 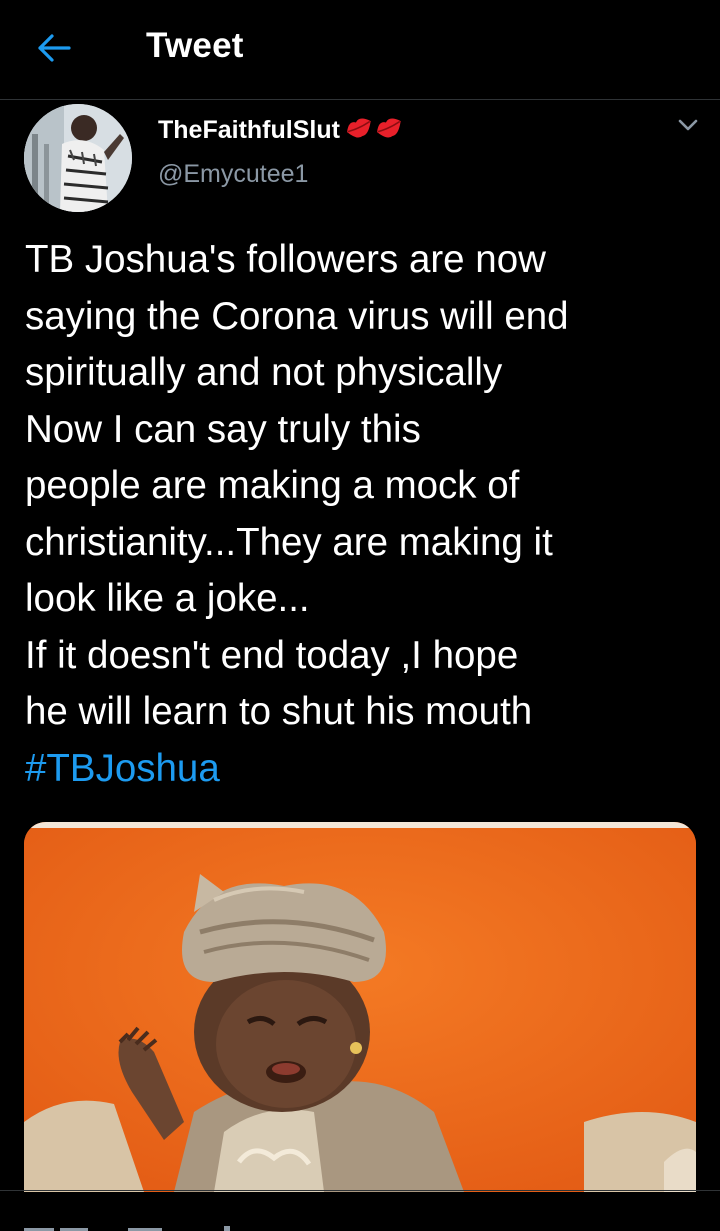 What do you see at coordinates (272, 655) in the screenshot?
I see `tweet-text-line: If it doesn't end today ,I hope` at bounding box center [272, 655].